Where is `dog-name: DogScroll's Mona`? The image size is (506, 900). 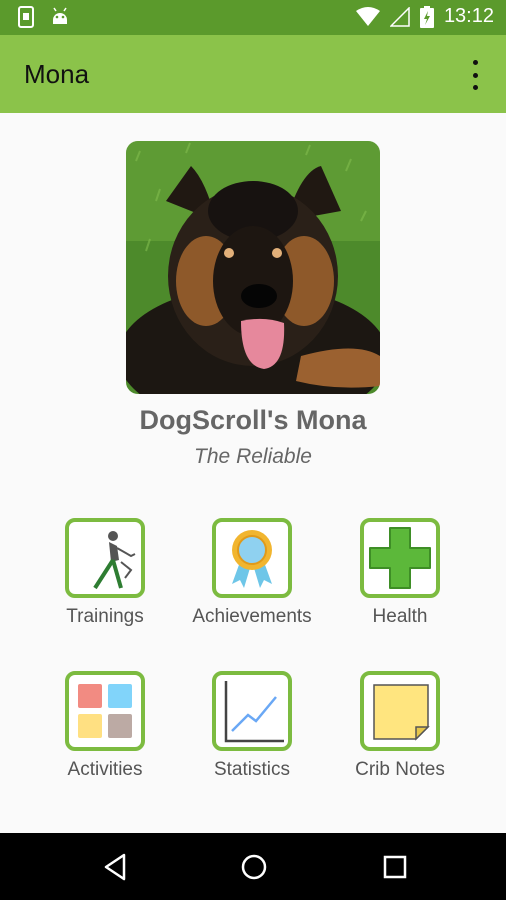 dog-name: DogScroll's Mona is located at coordinates (253, 420).